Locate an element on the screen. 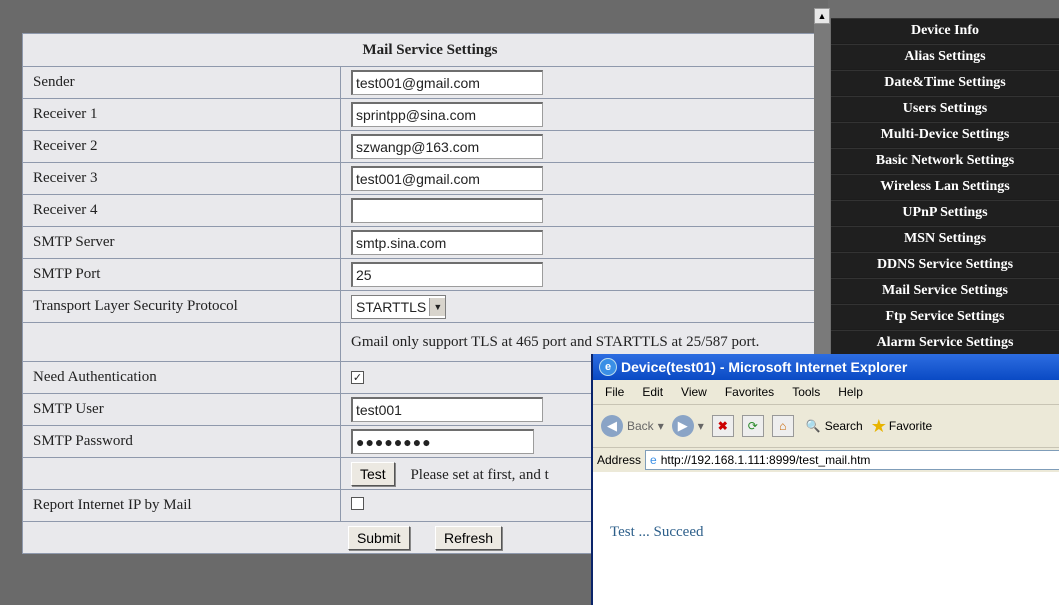 The image size is (1059, 605). menu-file: File is located at coordinates (614, 392).